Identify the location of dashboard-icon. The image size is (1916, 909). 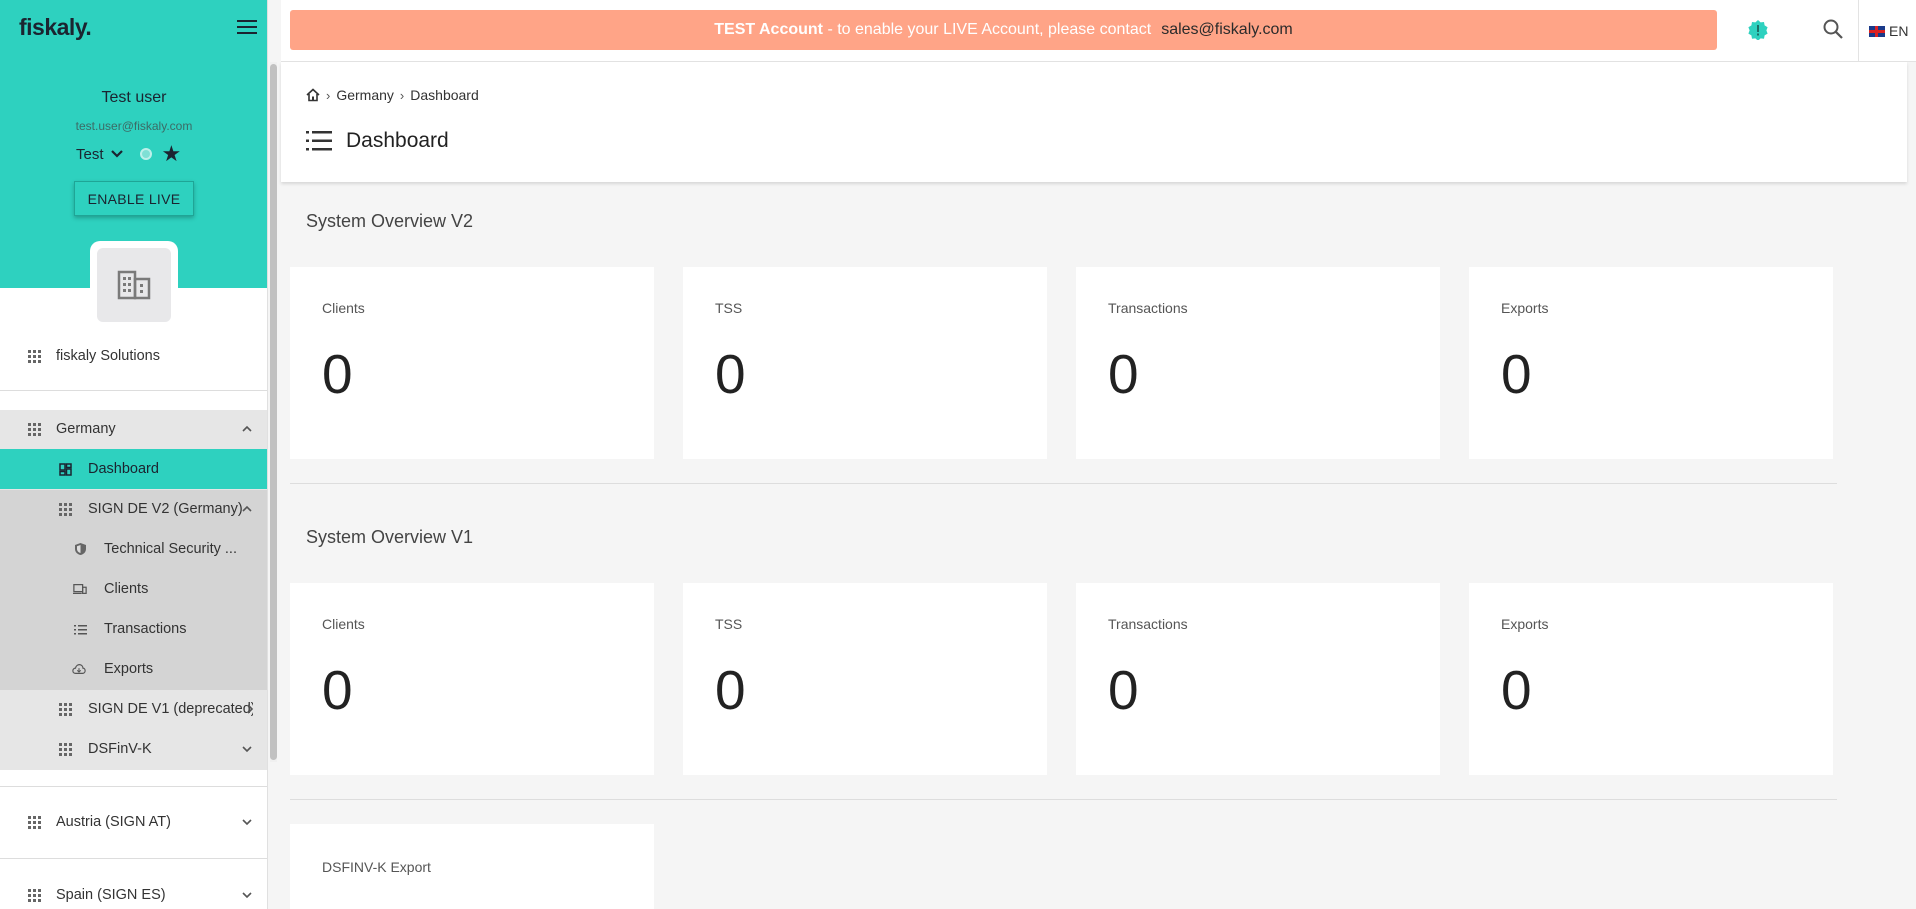
(65, 469).